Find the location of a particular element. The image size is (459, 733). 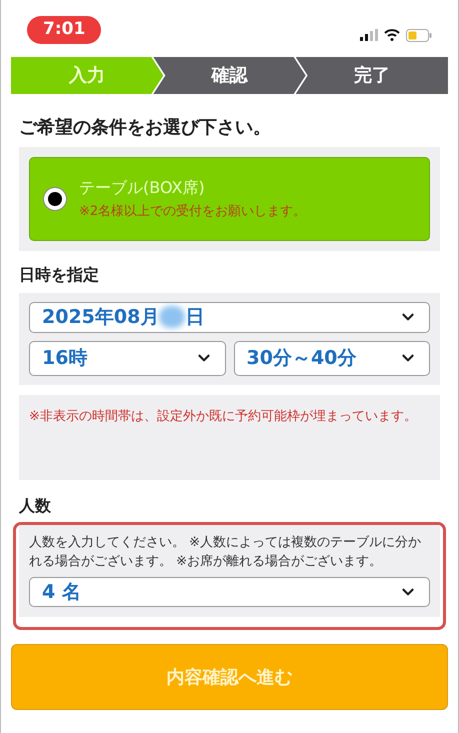

notice-text: ※非表示の時間帯は、設定外か既に予約可能枠が埋まっています。 is located at coordinates (223, 417).